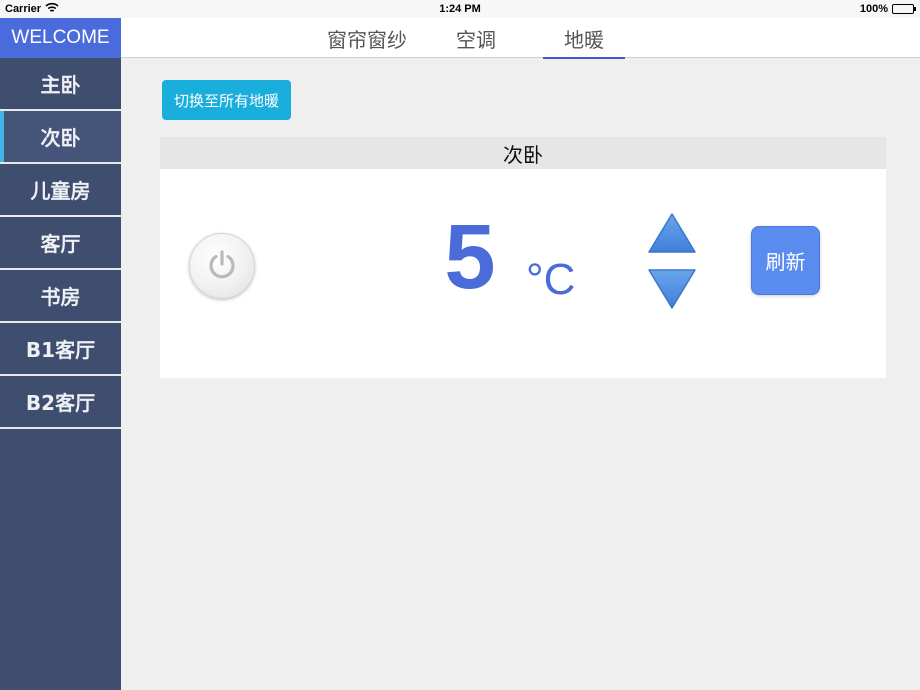 The height and width of the screenshot is (690, 920). Describe the element at coordinates (523, 153) in the screenshot. I see `panel-title: 次卧` at that location.